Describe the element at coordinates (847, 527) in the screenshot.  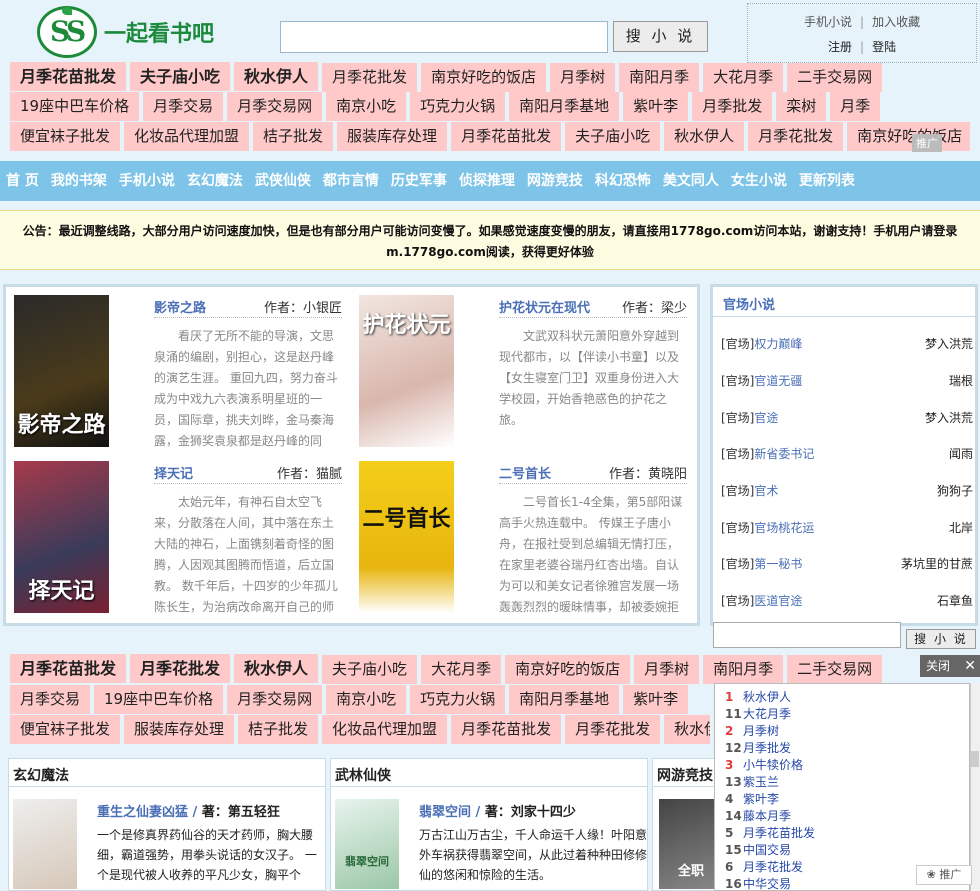
I see `list-item: [官场]官场桃花运 北岸` at that location.